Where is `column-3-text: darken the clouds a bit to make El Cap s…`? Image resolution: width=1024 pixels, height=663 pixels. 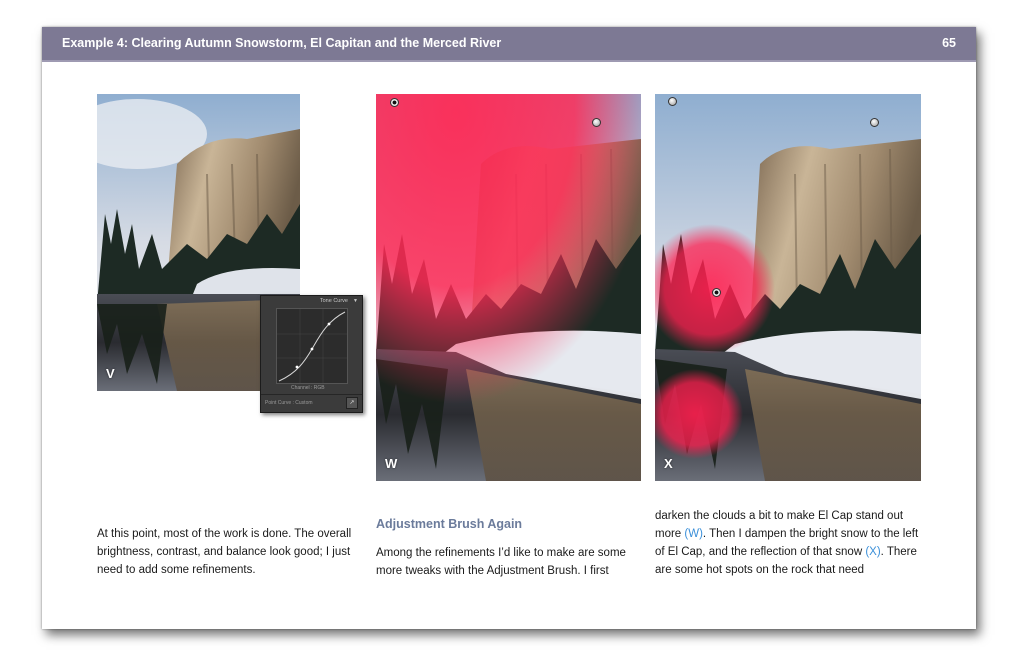 column-3-text: darken the clouds a bit to make El Cap s… is located at coordinates (790, 543).